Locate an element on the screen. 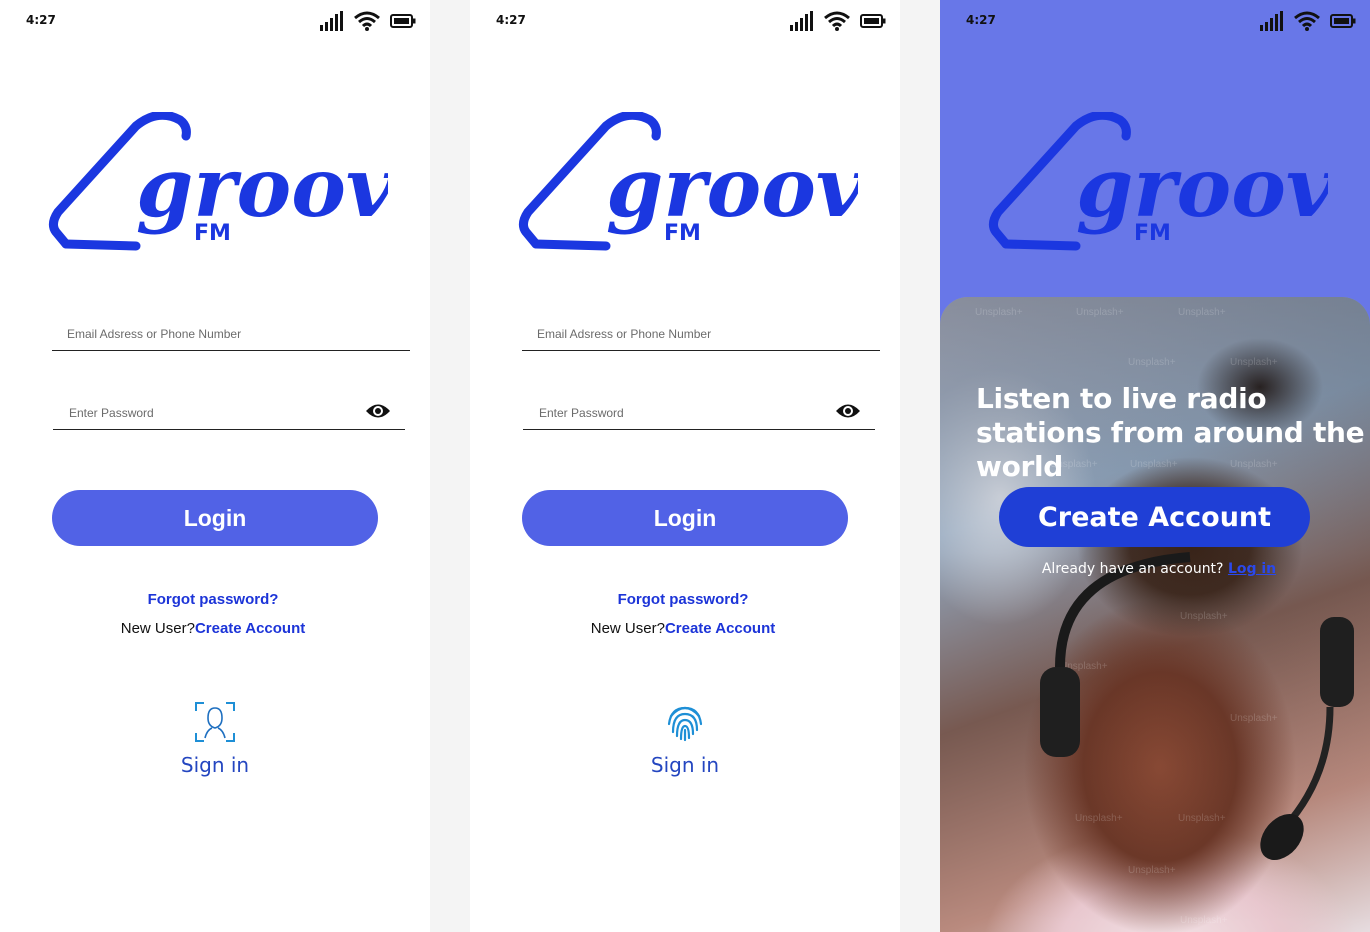  face-id-icon is located at coordinates (215, 722).